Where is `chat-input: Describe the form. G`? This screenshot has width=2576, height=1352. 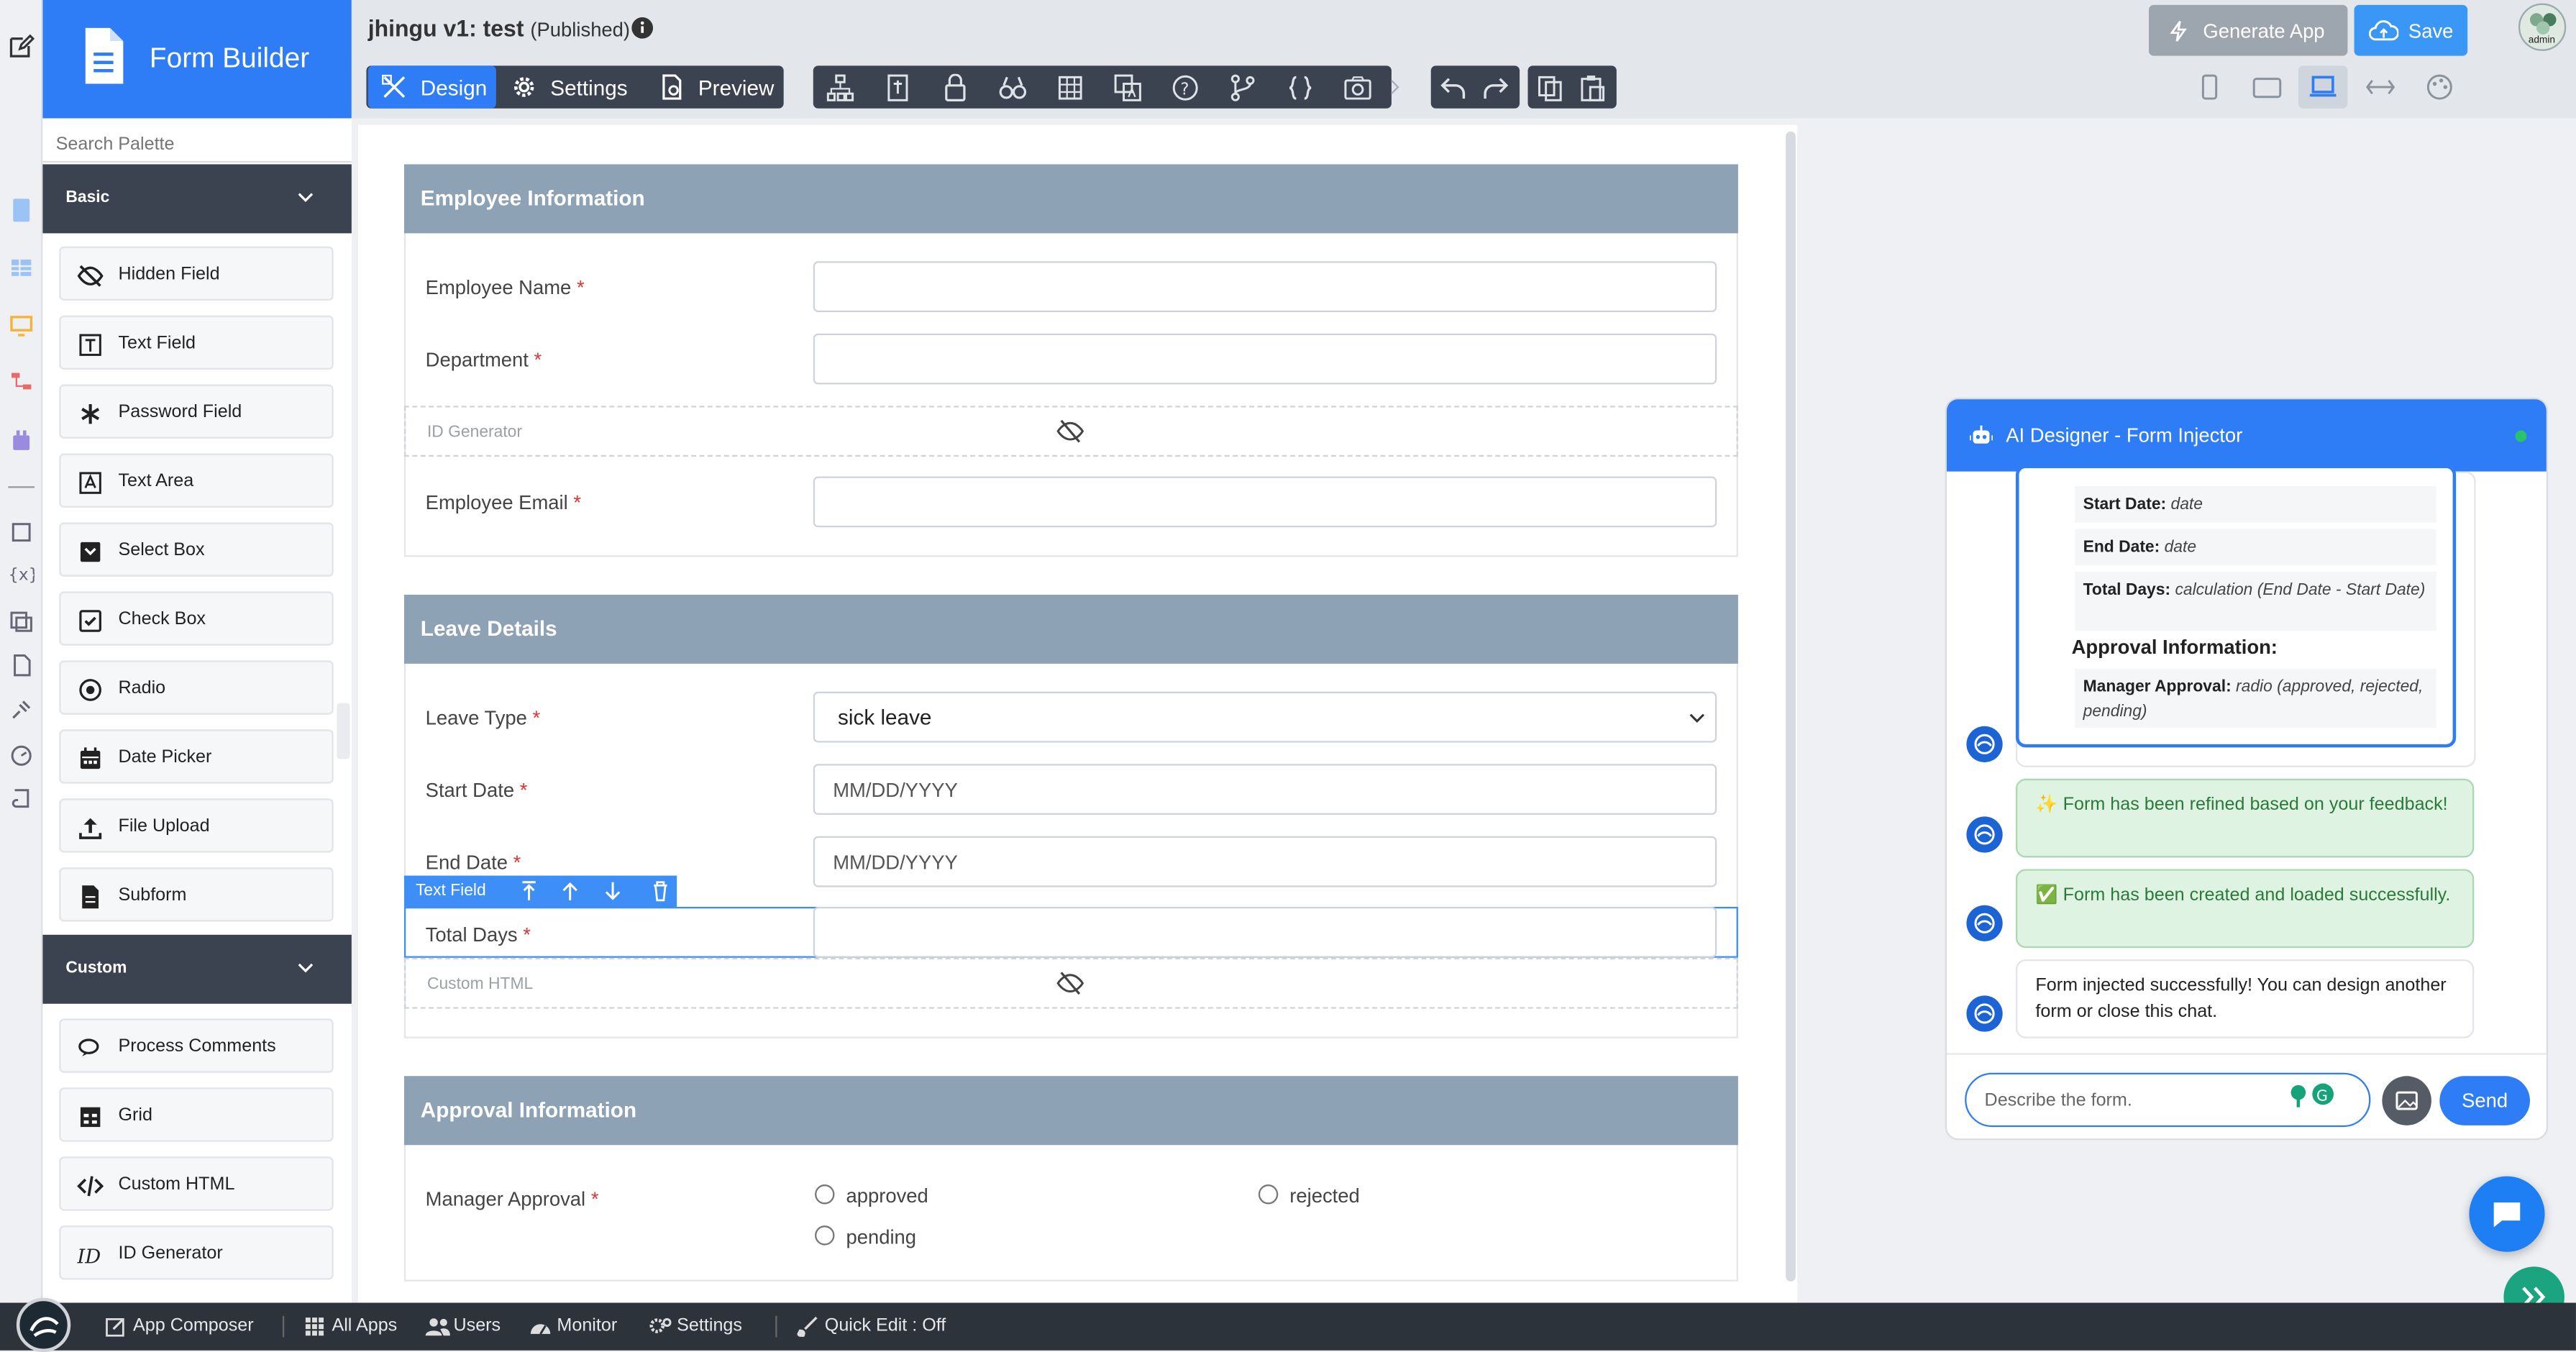
chat-input: Describe the form. G is located at coordinates (2168, 1100).